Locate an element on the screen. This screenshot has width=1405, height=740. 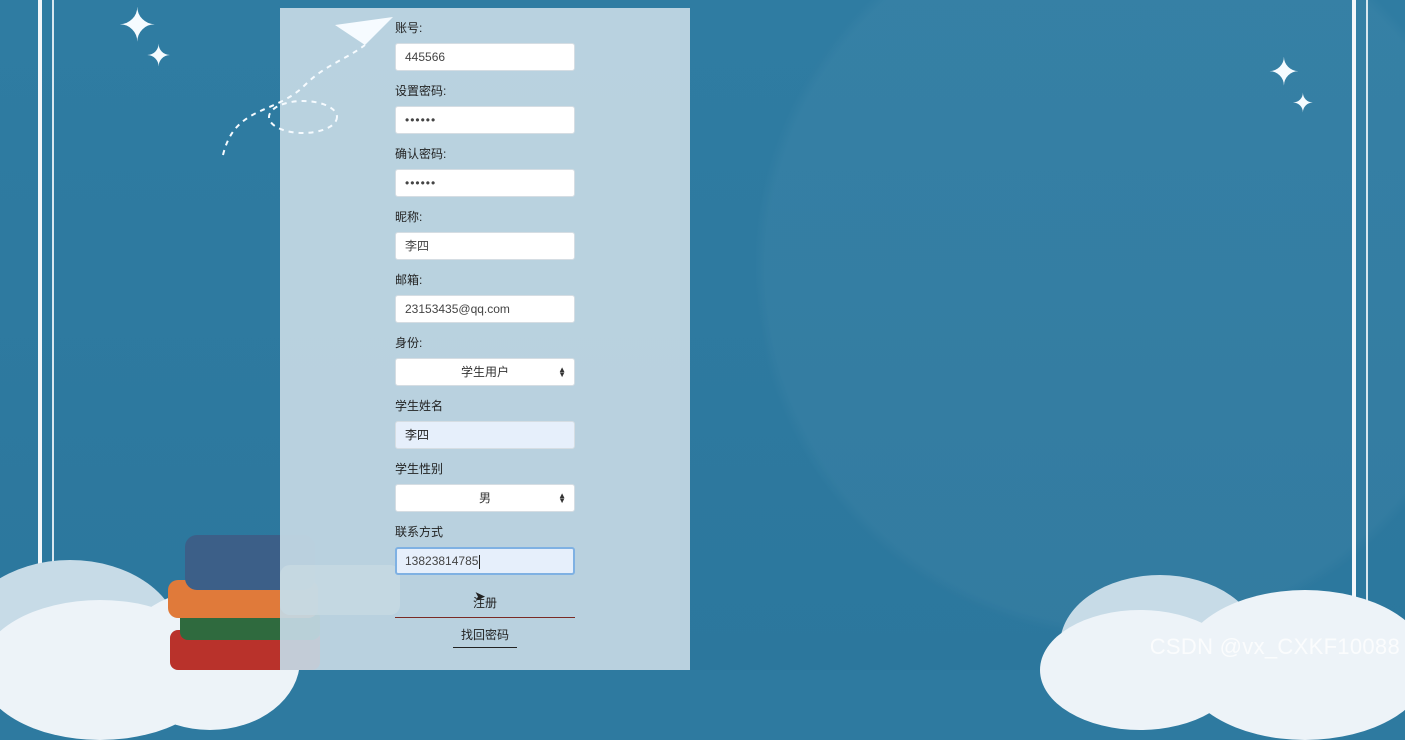
confirm-password-label: 确认密码: is located at coordinates (421, 154).